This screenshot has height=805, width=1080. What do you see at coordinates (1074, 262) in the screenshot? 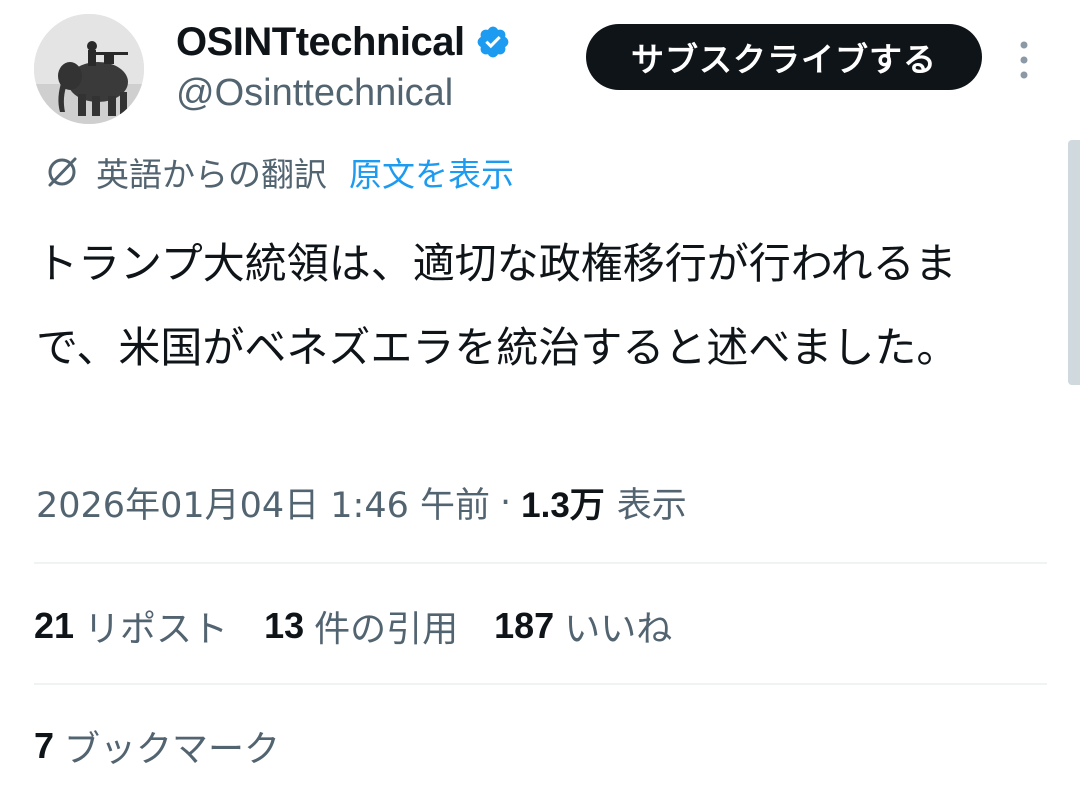
I see `scrollbar` at bounding box center [1074, 262].